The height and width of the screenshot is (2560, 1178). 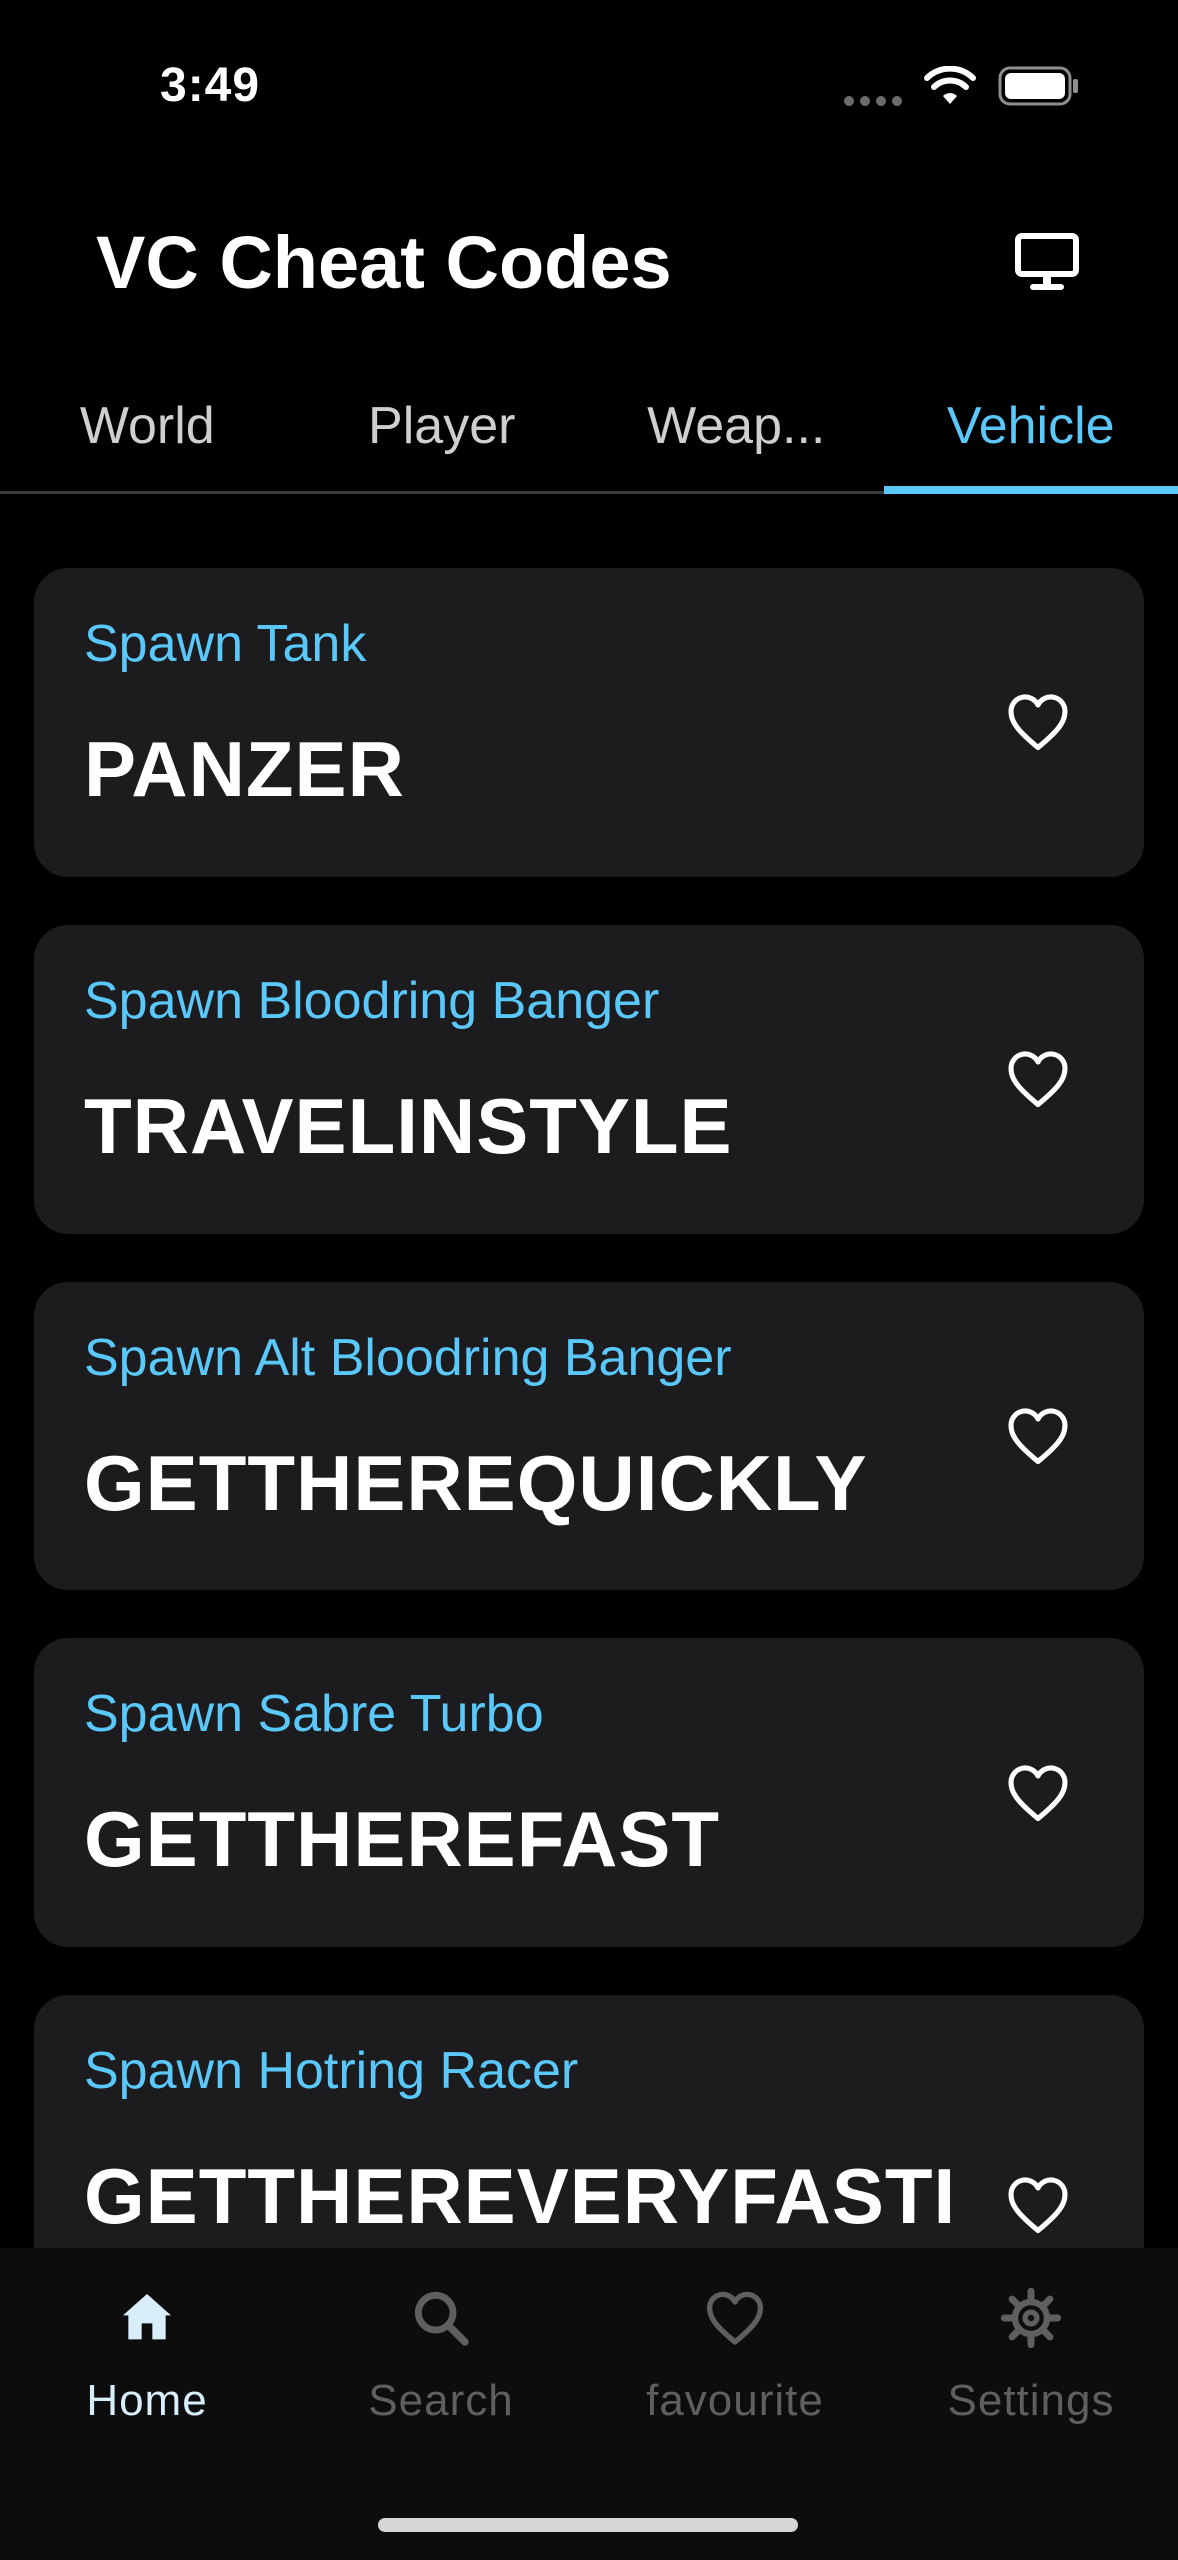 What do you see at coordinates (384, 262) in the screenshot?
I see `page-title: VC Cheat Codes` at bounding box center [384, 262].